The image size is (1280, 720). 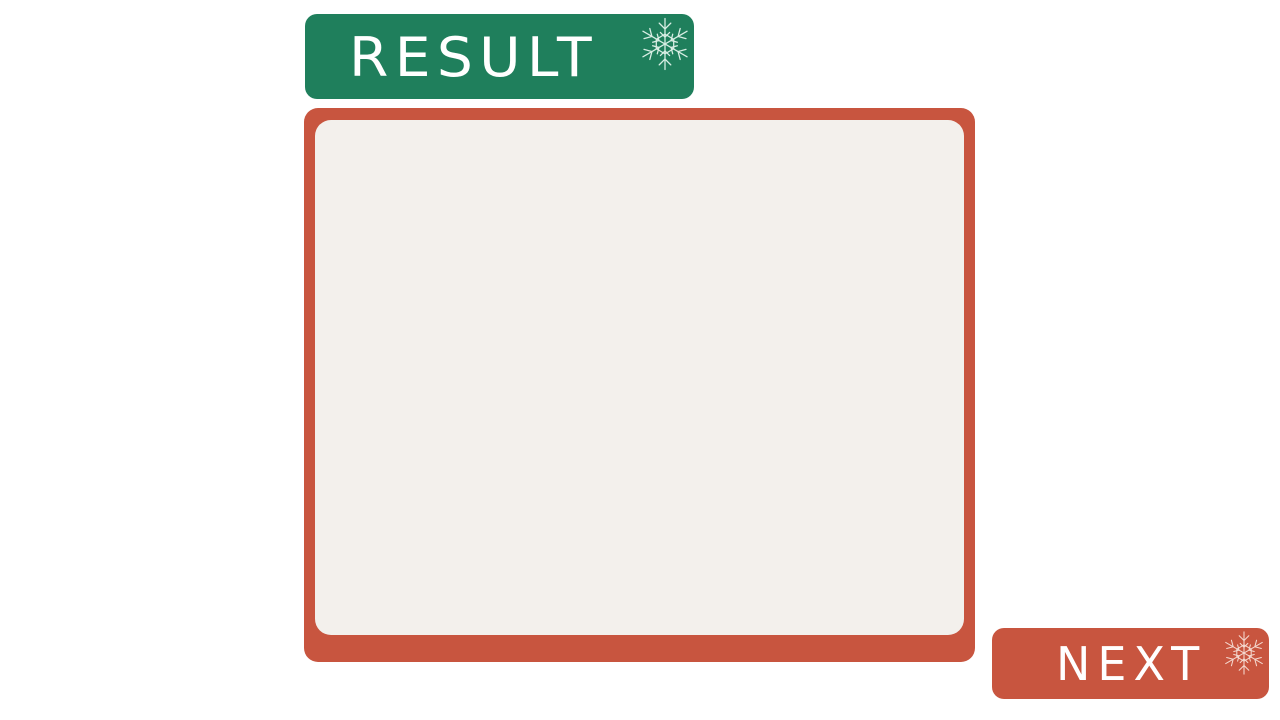 I want to click on next-button: NEXT, so click(x=1130, y=663).